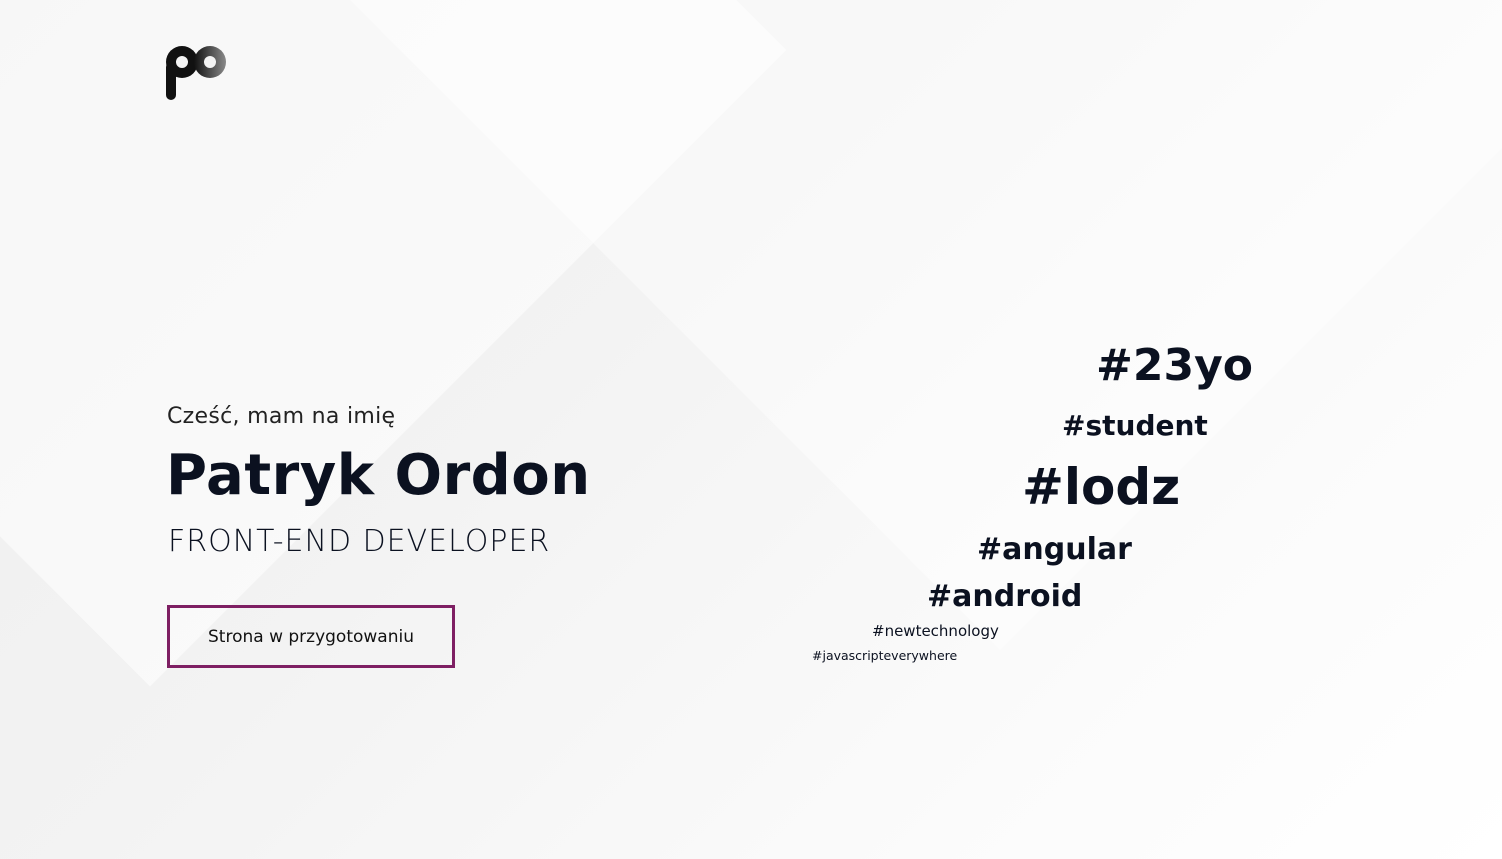  Describe the element at coordinates (359, 541) in the screenshot. I see `job-title: FRONT-END DEVELOPER` at that location.